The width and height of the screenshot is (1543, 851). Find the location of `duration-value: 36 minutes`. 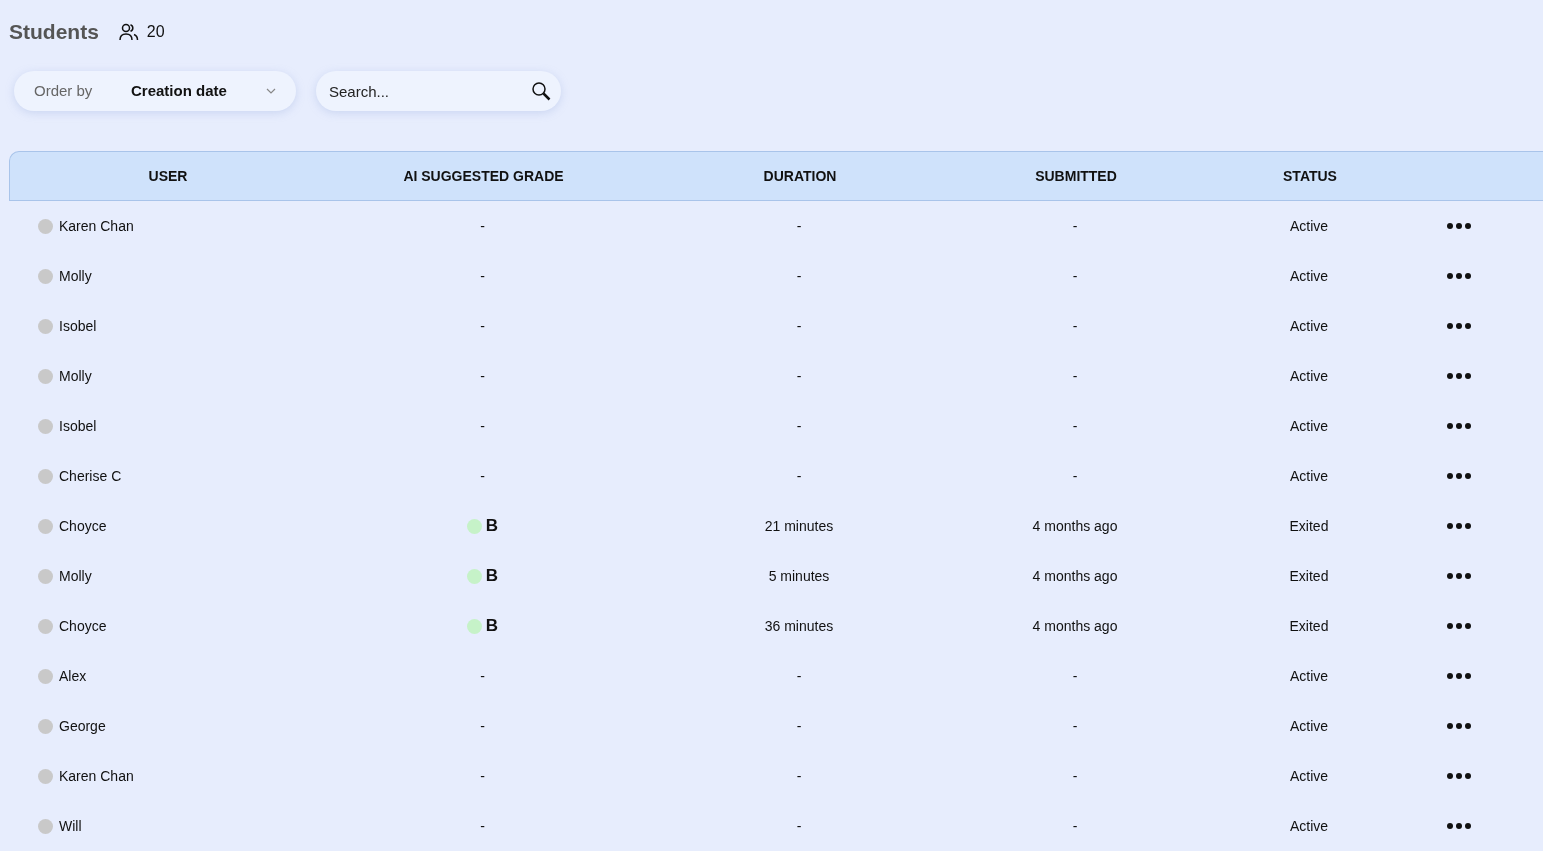

duration-value: 36 minutes is located at coordinates (799, 626).